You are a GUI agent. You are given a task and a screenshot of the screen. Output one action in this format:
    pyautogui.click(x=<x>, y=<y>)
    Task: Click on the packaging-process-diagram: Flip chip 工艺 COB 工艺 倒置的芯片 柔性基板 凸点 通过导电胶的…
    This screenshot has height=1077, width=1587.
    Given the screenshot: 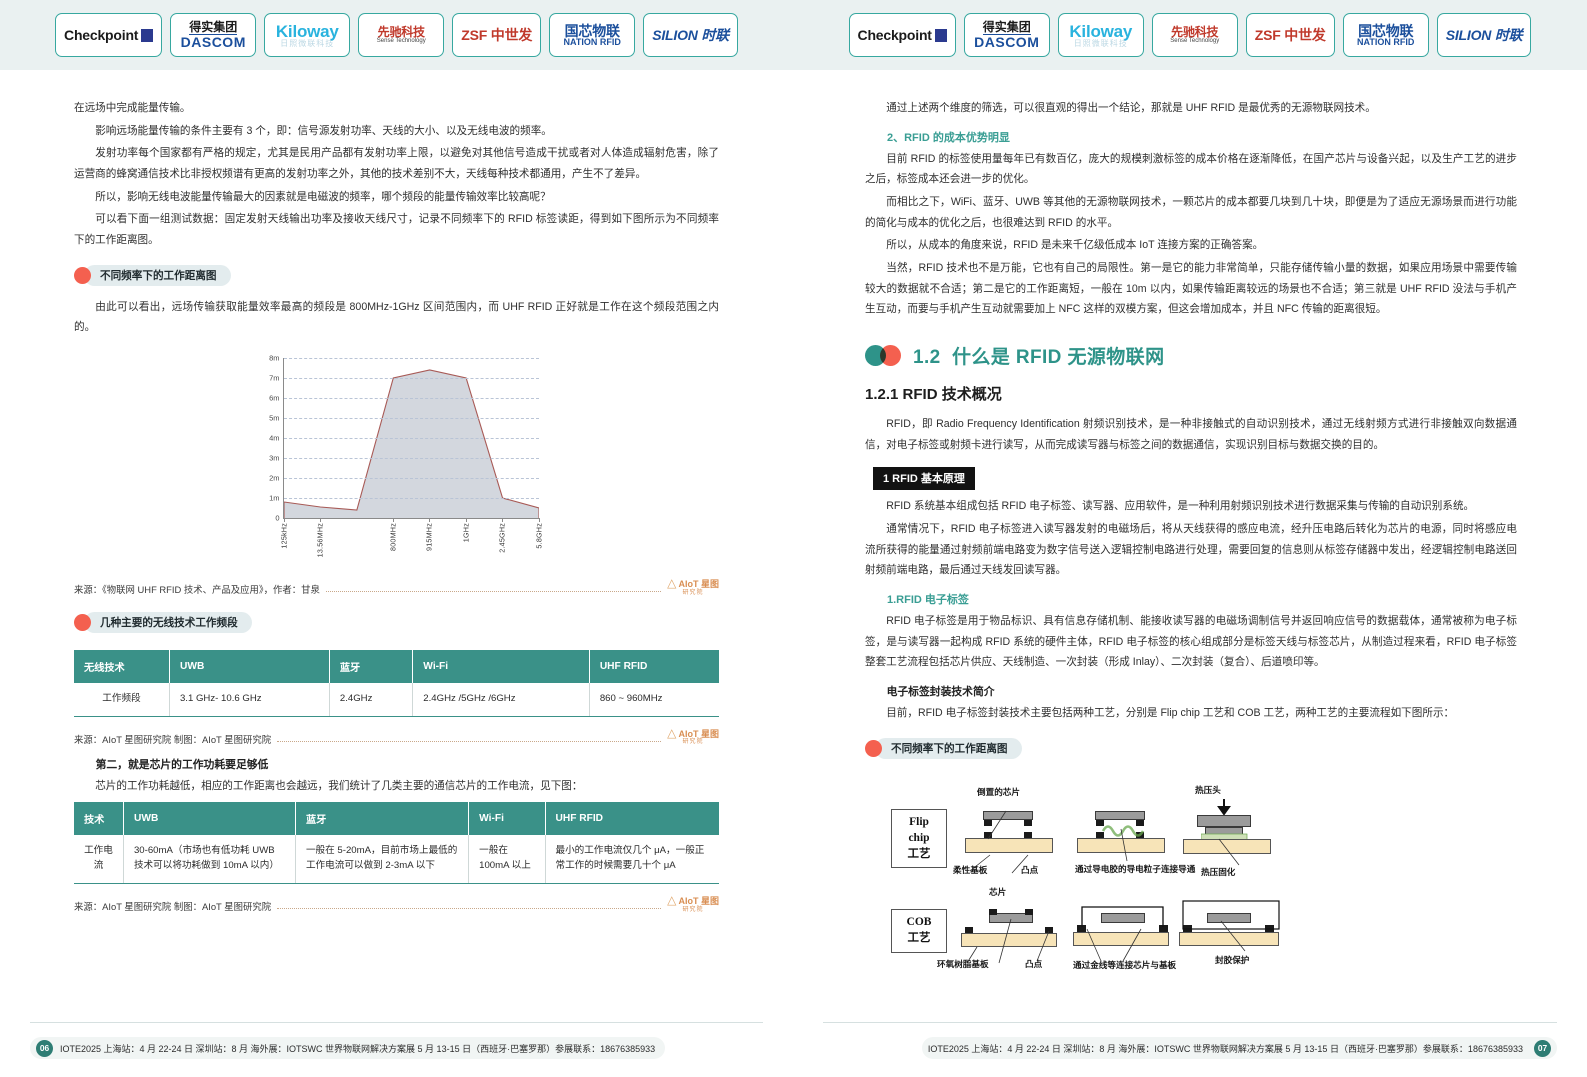 What is the action you would take?
    pyautogui.click(x=1191, y=877)
    